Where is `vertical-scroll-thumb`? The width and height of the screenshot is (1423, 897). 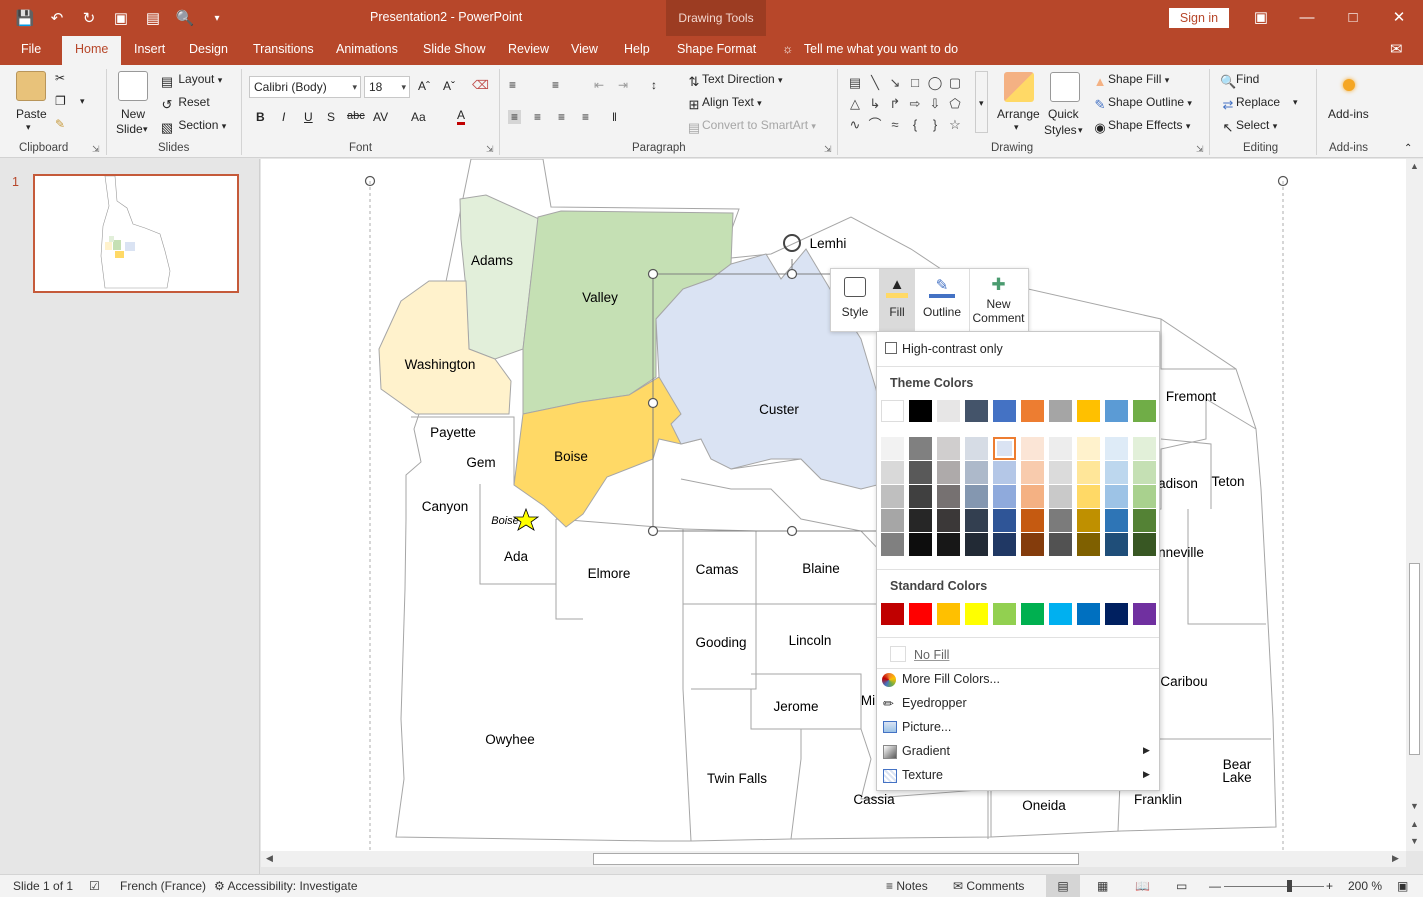
vertical-scroll-thumb is located at coordinates (1414, 659).